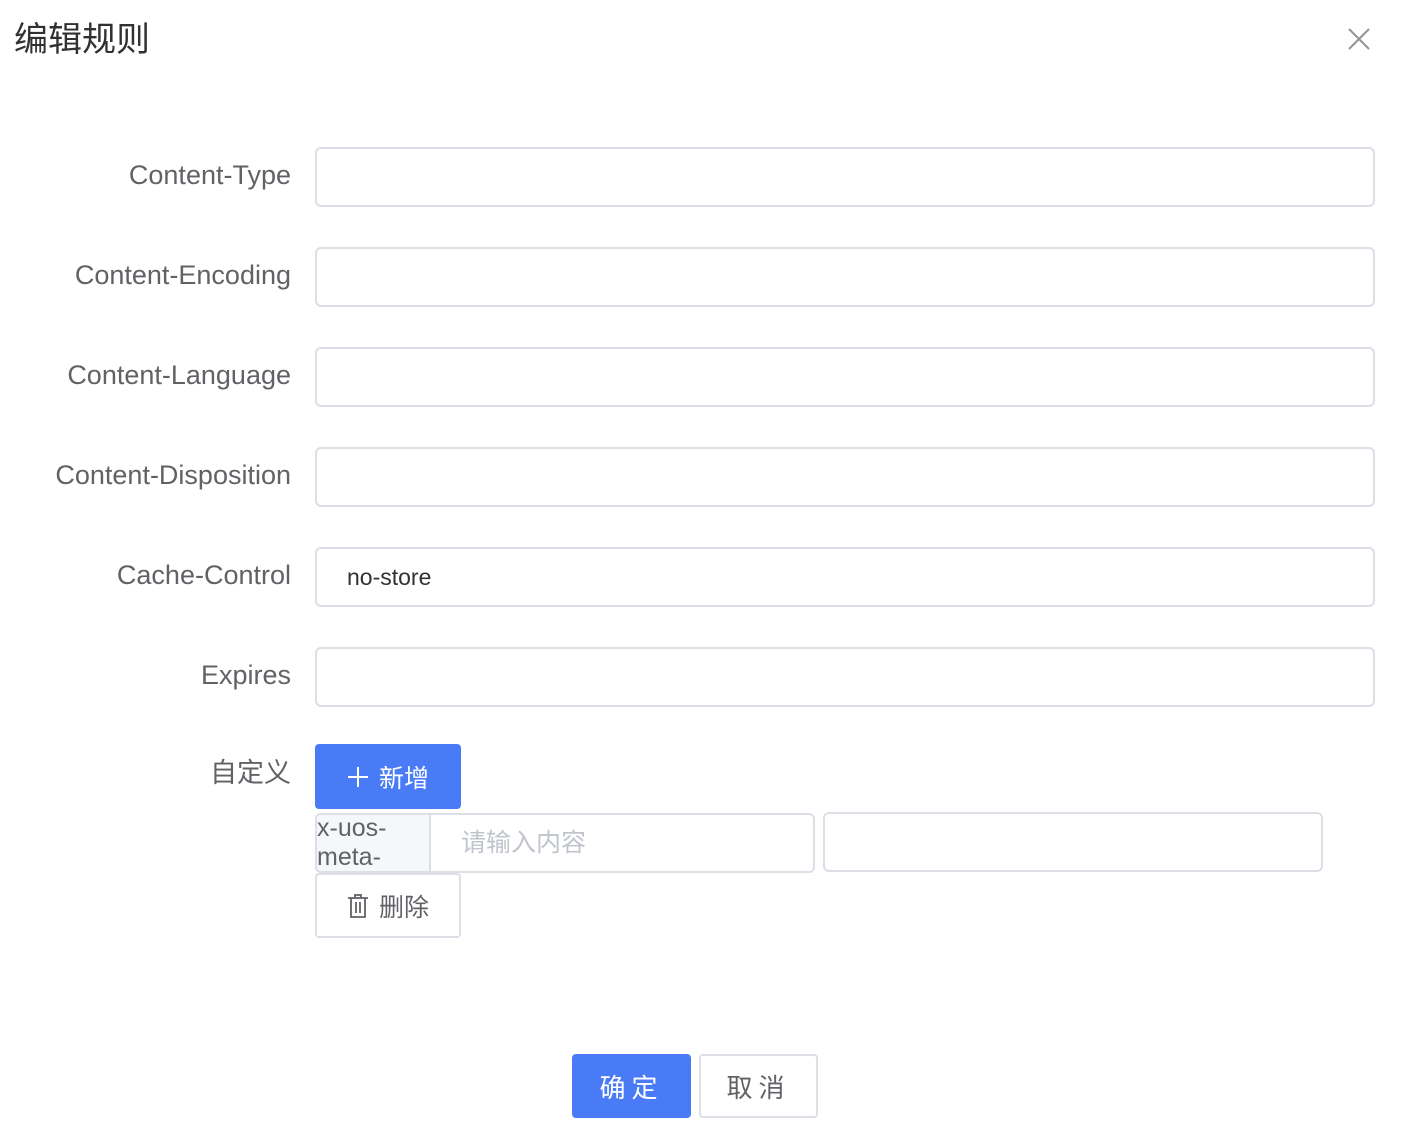 The image size is (1406, 1140). I want to click on content-type-label: Content-Type, so click(209, 175).